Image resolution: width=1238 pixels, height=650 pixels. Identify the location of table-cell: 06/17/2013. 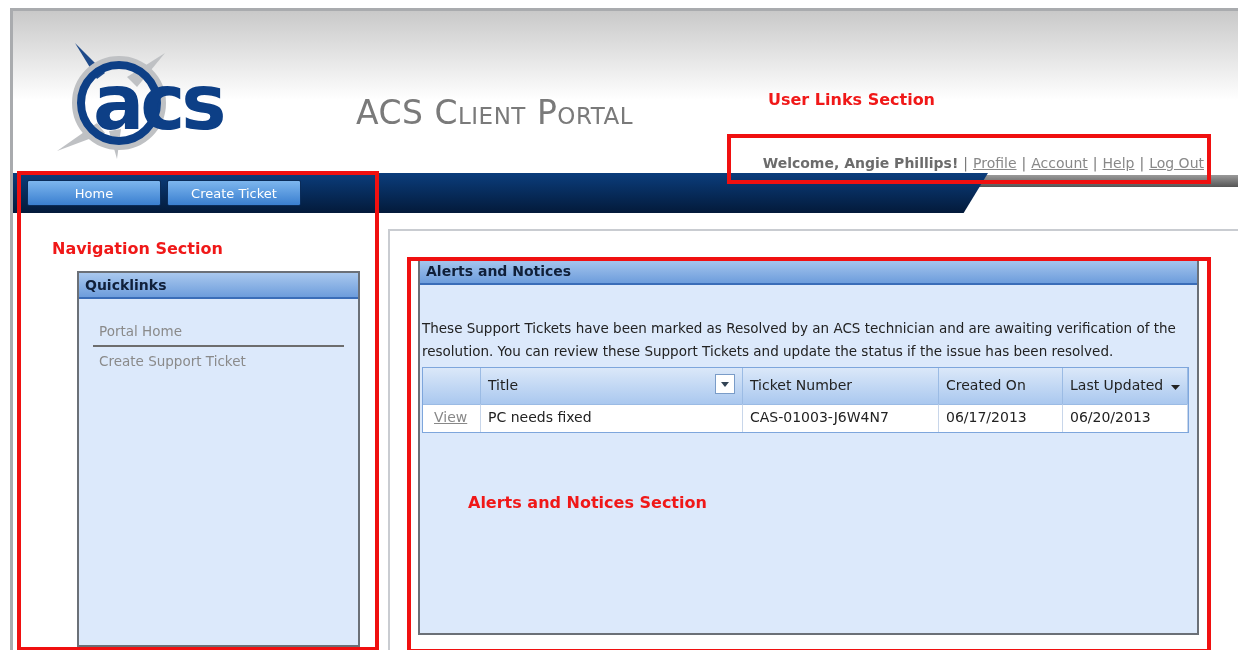
(1001, 418).